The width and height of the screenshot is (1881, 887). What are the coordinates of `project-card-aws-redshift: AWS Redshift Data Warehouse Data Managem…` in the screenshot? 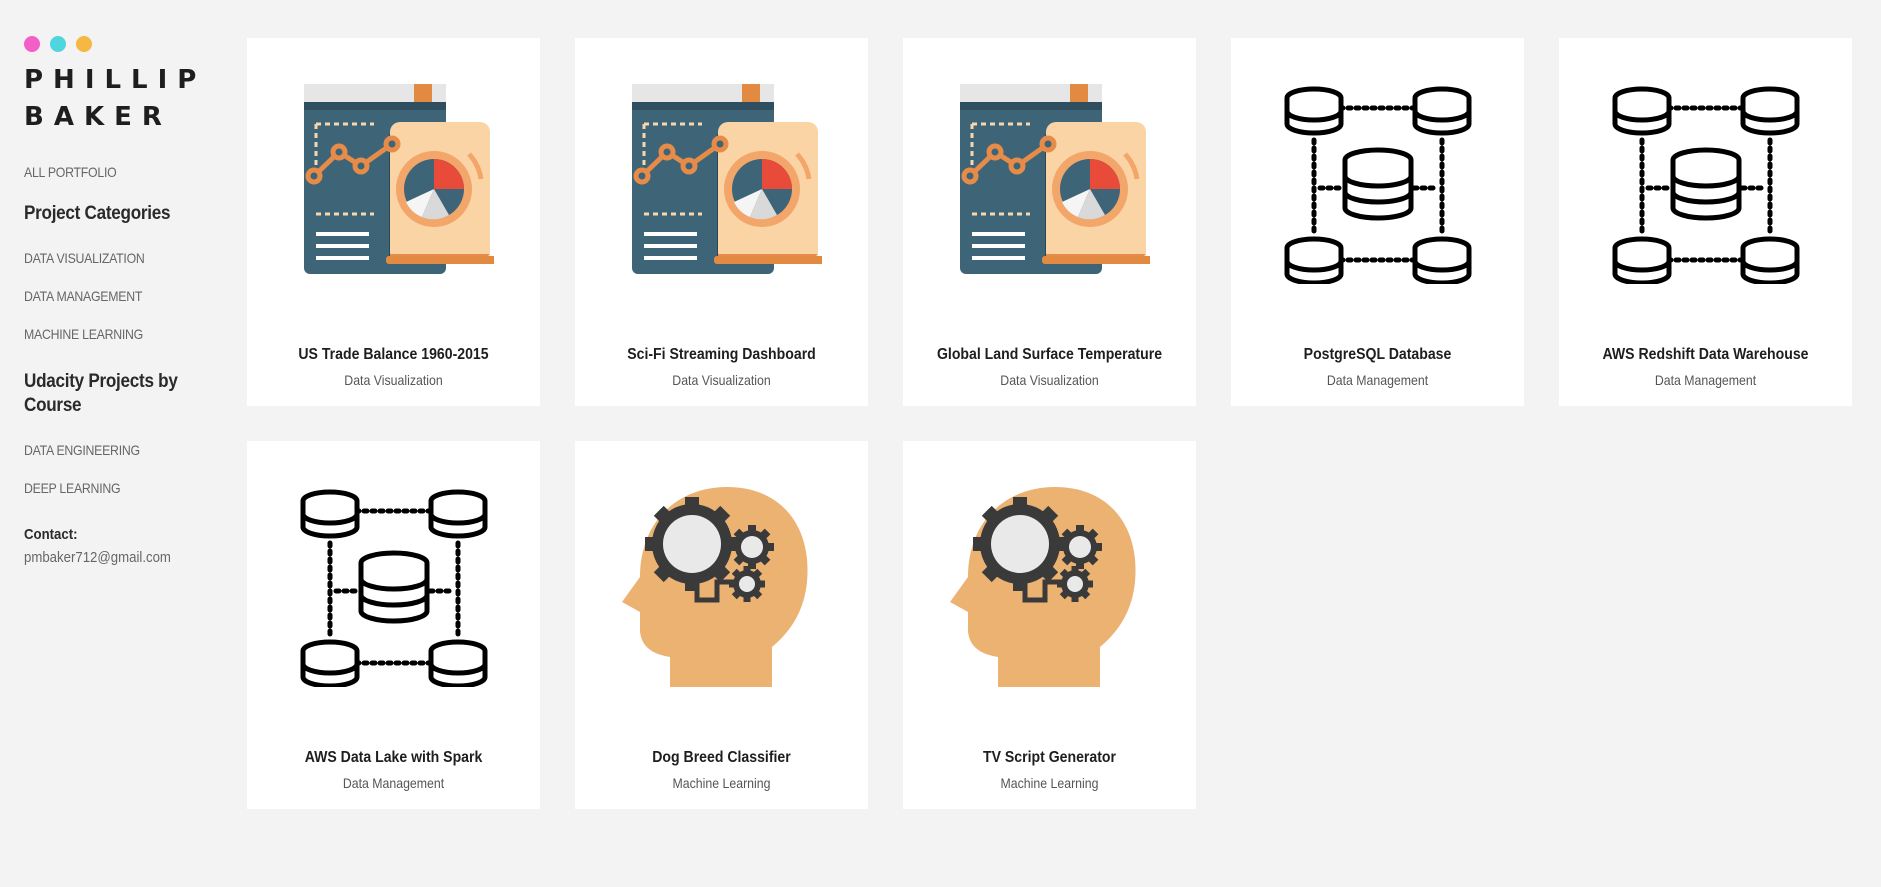 It's located at (1705, 222).